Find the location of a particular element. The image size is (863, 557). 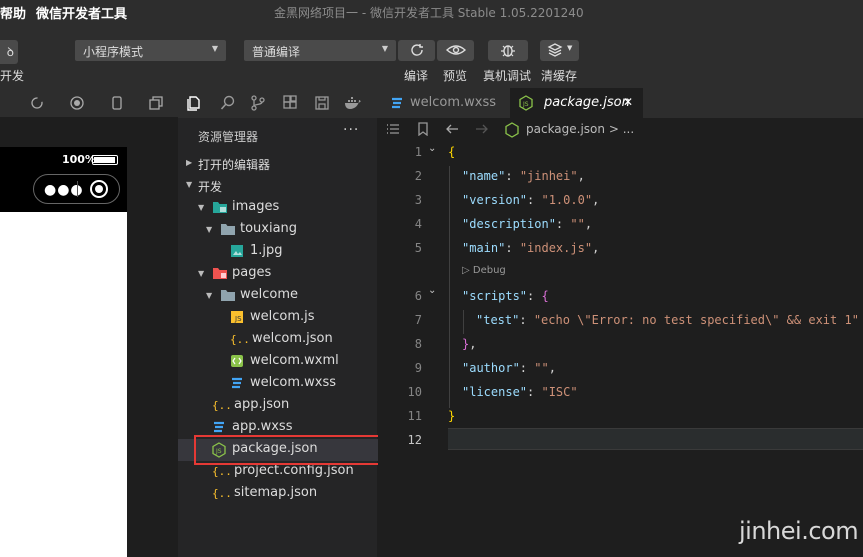

watermark: jinhei.com is located at coordinates (799, 531).